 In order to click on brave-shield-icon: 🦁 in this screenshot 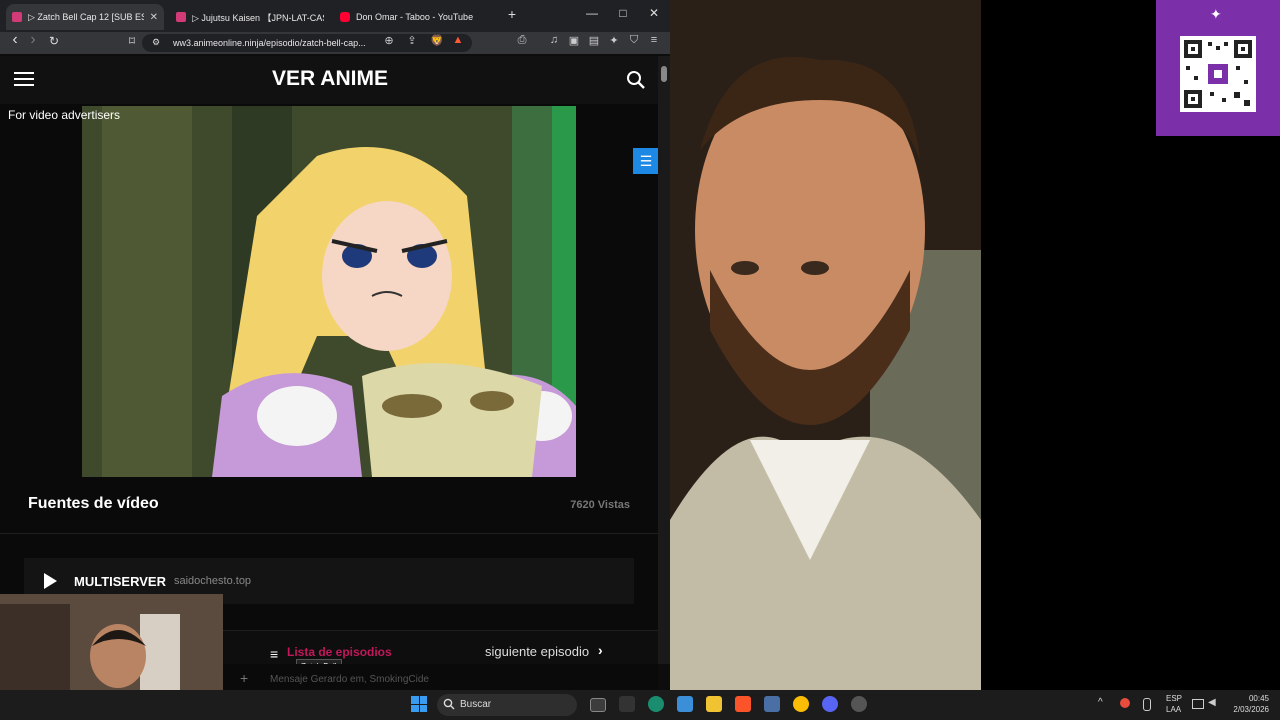, I will do `click(437, 40)`.